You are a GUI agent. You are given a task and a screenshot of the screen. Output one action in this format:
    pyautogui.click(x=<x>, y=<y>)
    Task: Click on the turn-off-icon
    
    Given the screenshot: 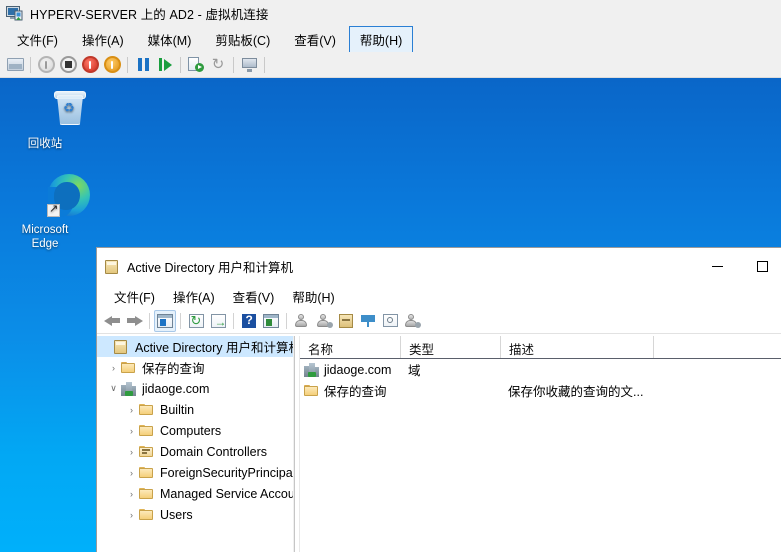 What is the action you would take?
    pyautogui.click(x=68, y=65)
    